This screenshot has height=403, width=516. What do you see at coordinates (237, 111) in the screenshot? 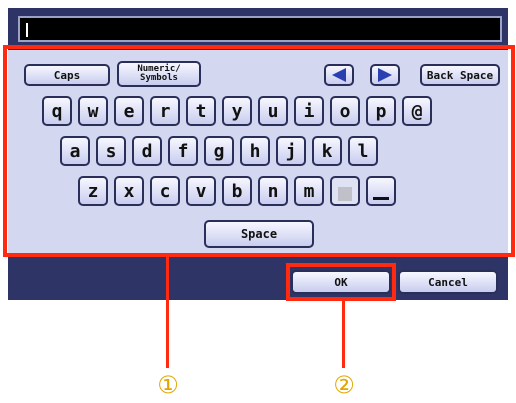
I see `key-y: y` at bounding box center [237, 111].